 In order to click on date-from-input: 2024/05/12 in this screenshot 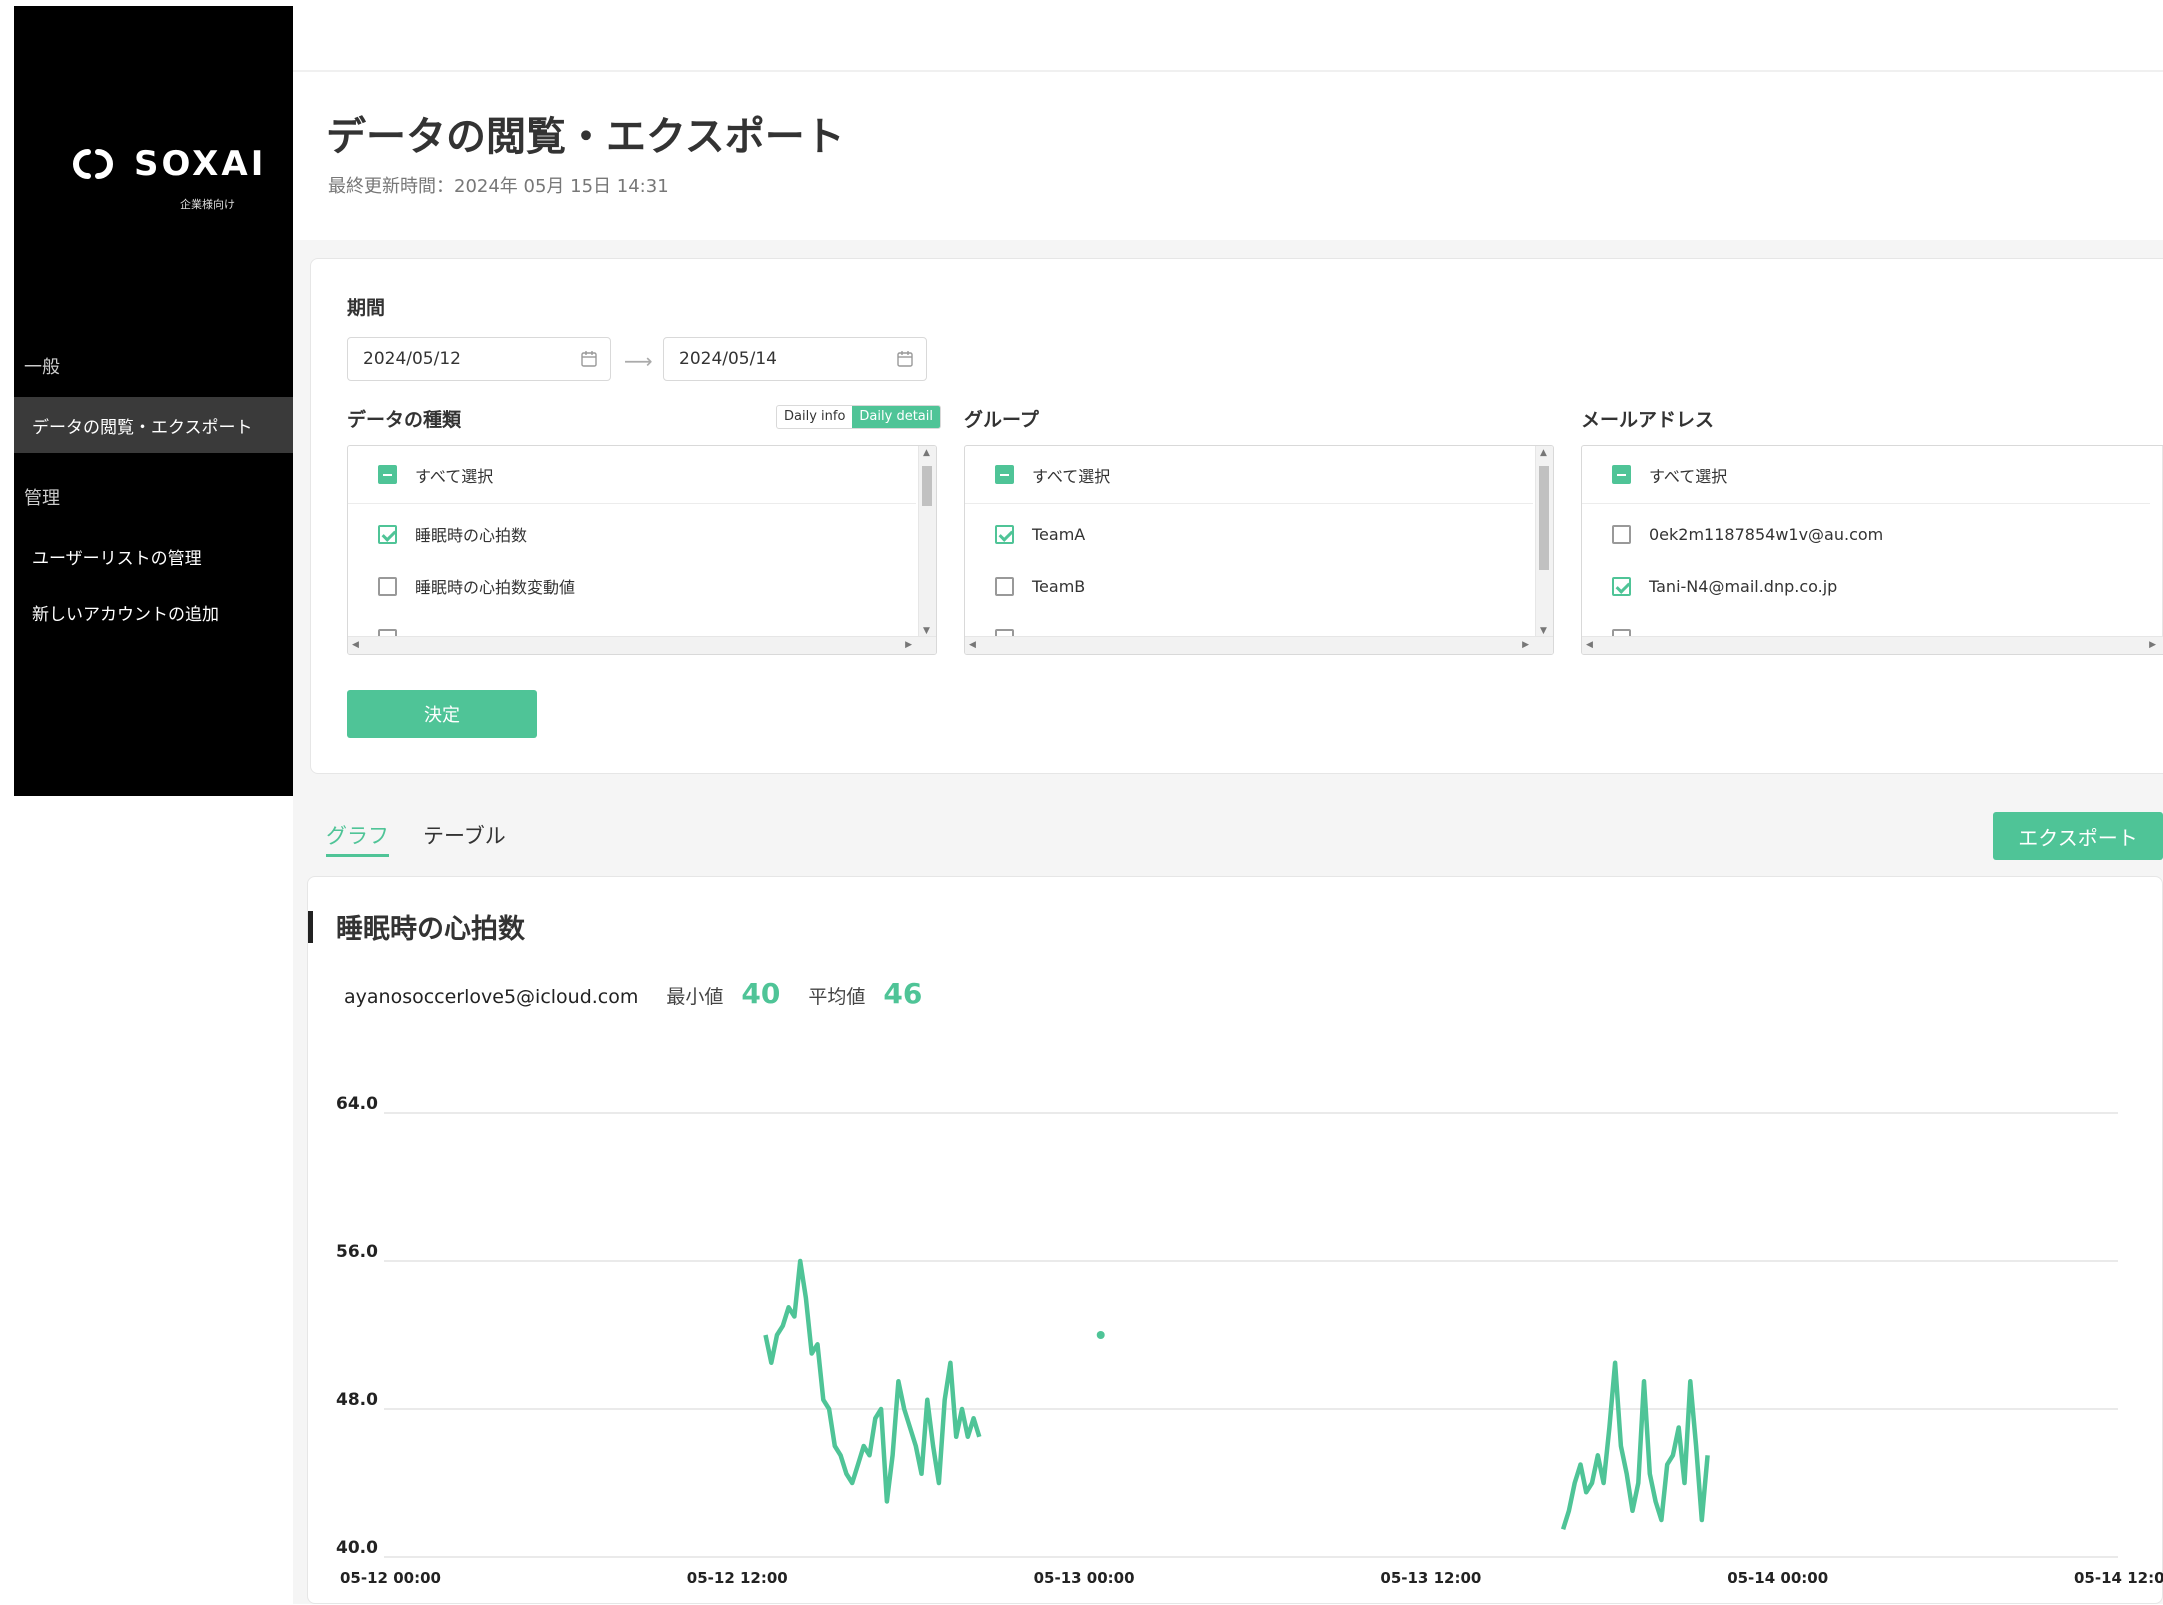, I will do `click(479, 359)`.